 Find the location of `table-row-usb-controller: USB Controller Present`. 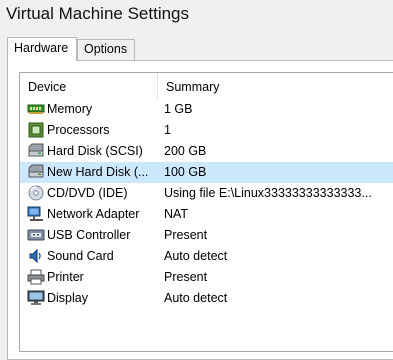

table-row-usb-controller: USB Controller Present is located at coordinates (206, 235).